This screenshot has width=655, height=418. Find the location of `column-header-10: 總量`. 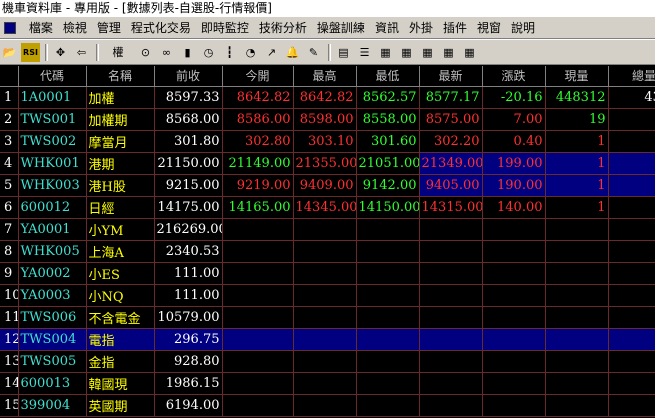

column-header-10: 總量 is located at coordinates (631, 76).